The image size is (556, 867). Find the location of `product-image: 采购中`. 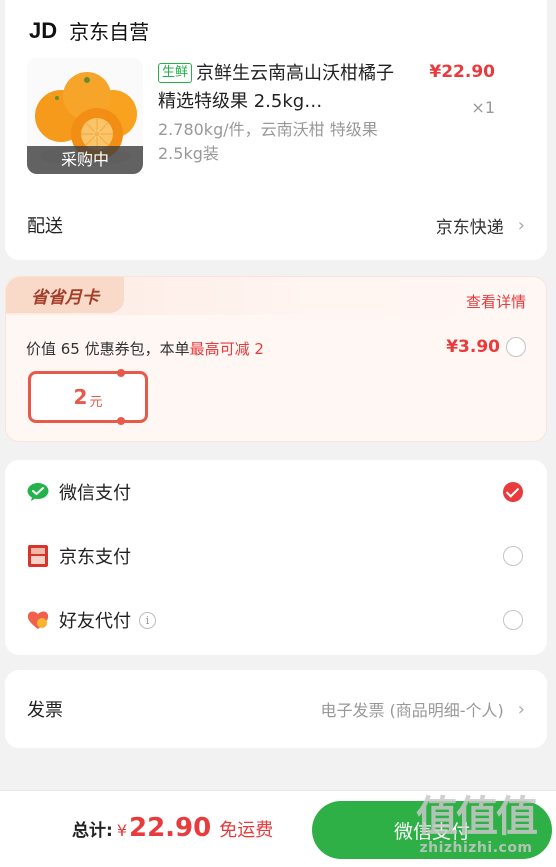

product-image: 采购中 is located at coordinates (85, 116).